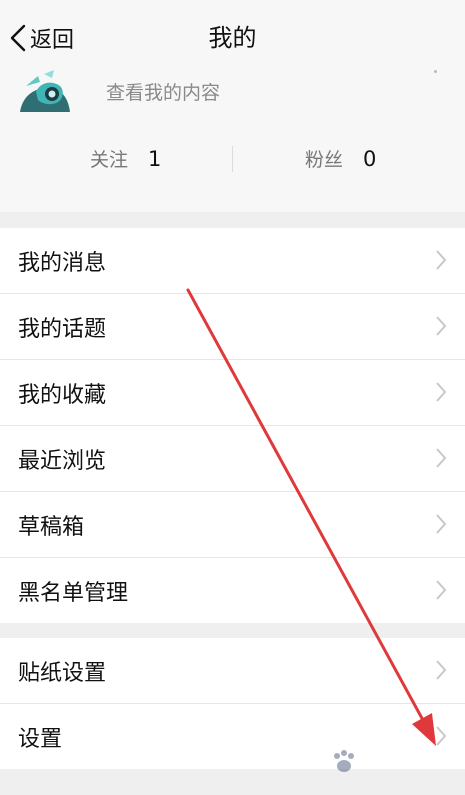 The image size is (465, 795). I want to click on menu-item-label: 我的收藏, so click(62, 395).